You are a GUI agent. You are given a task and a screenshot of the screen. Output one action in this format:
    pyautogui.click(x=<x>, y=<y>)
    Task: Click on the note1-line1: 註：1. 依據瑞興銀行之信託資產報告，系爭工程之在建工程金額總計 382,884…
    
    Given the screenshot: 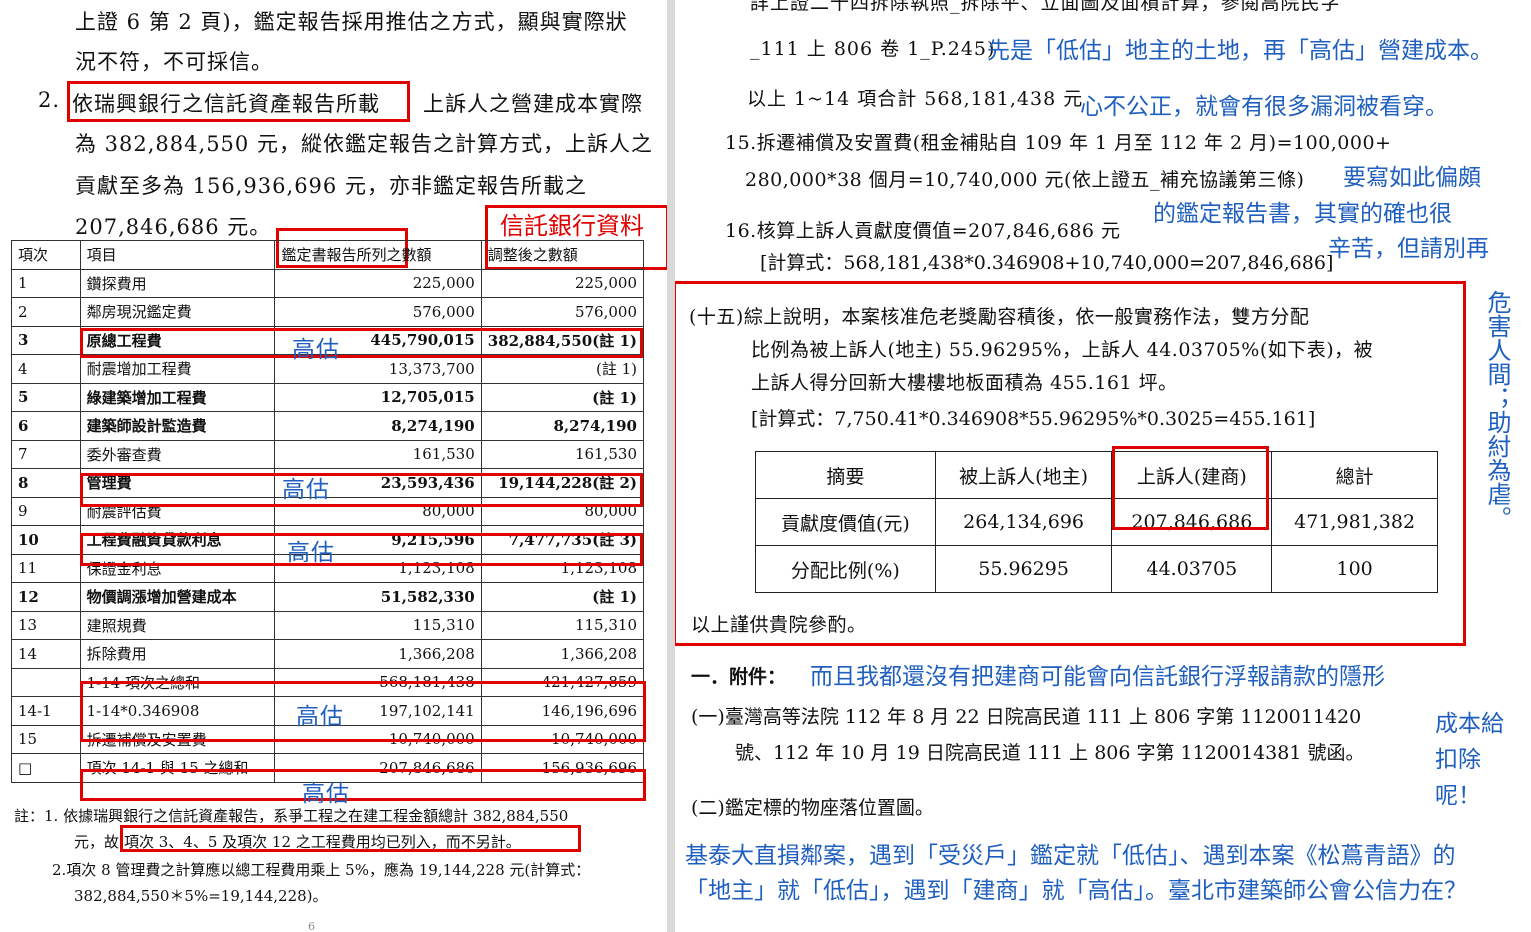 What is the action you would take?
    pyautogui.click(x=291, y=816)
    